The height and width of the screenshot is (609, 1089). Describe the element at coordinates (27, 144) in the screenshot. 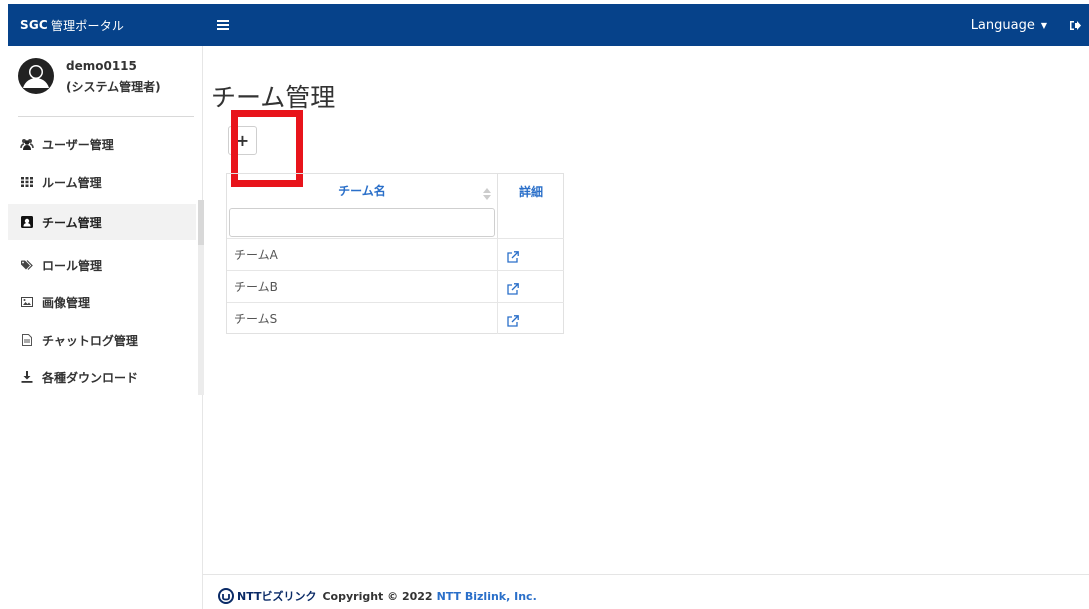

I see `users-icon` at that location.